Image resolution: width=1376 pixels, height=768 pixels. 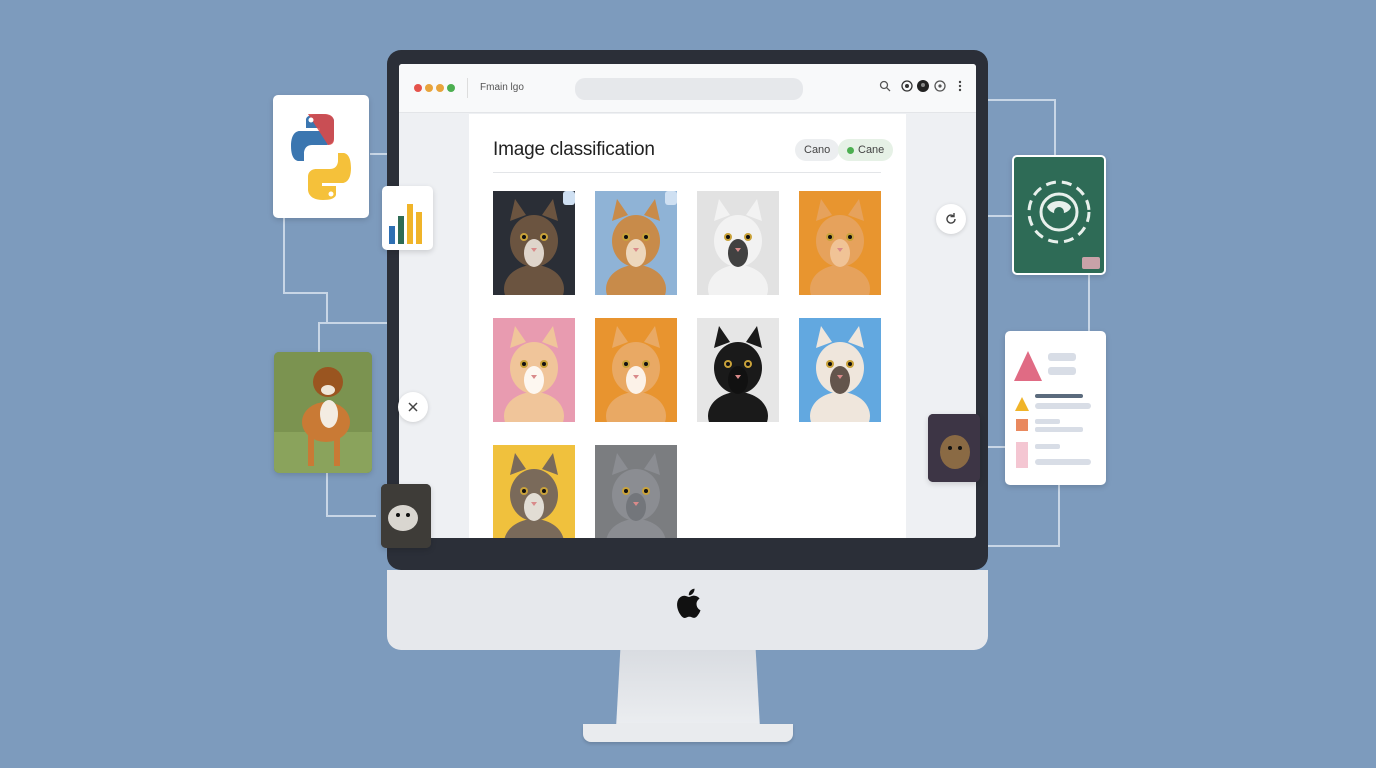 I want to click on refresh-icon, so click(x=951, y=219).